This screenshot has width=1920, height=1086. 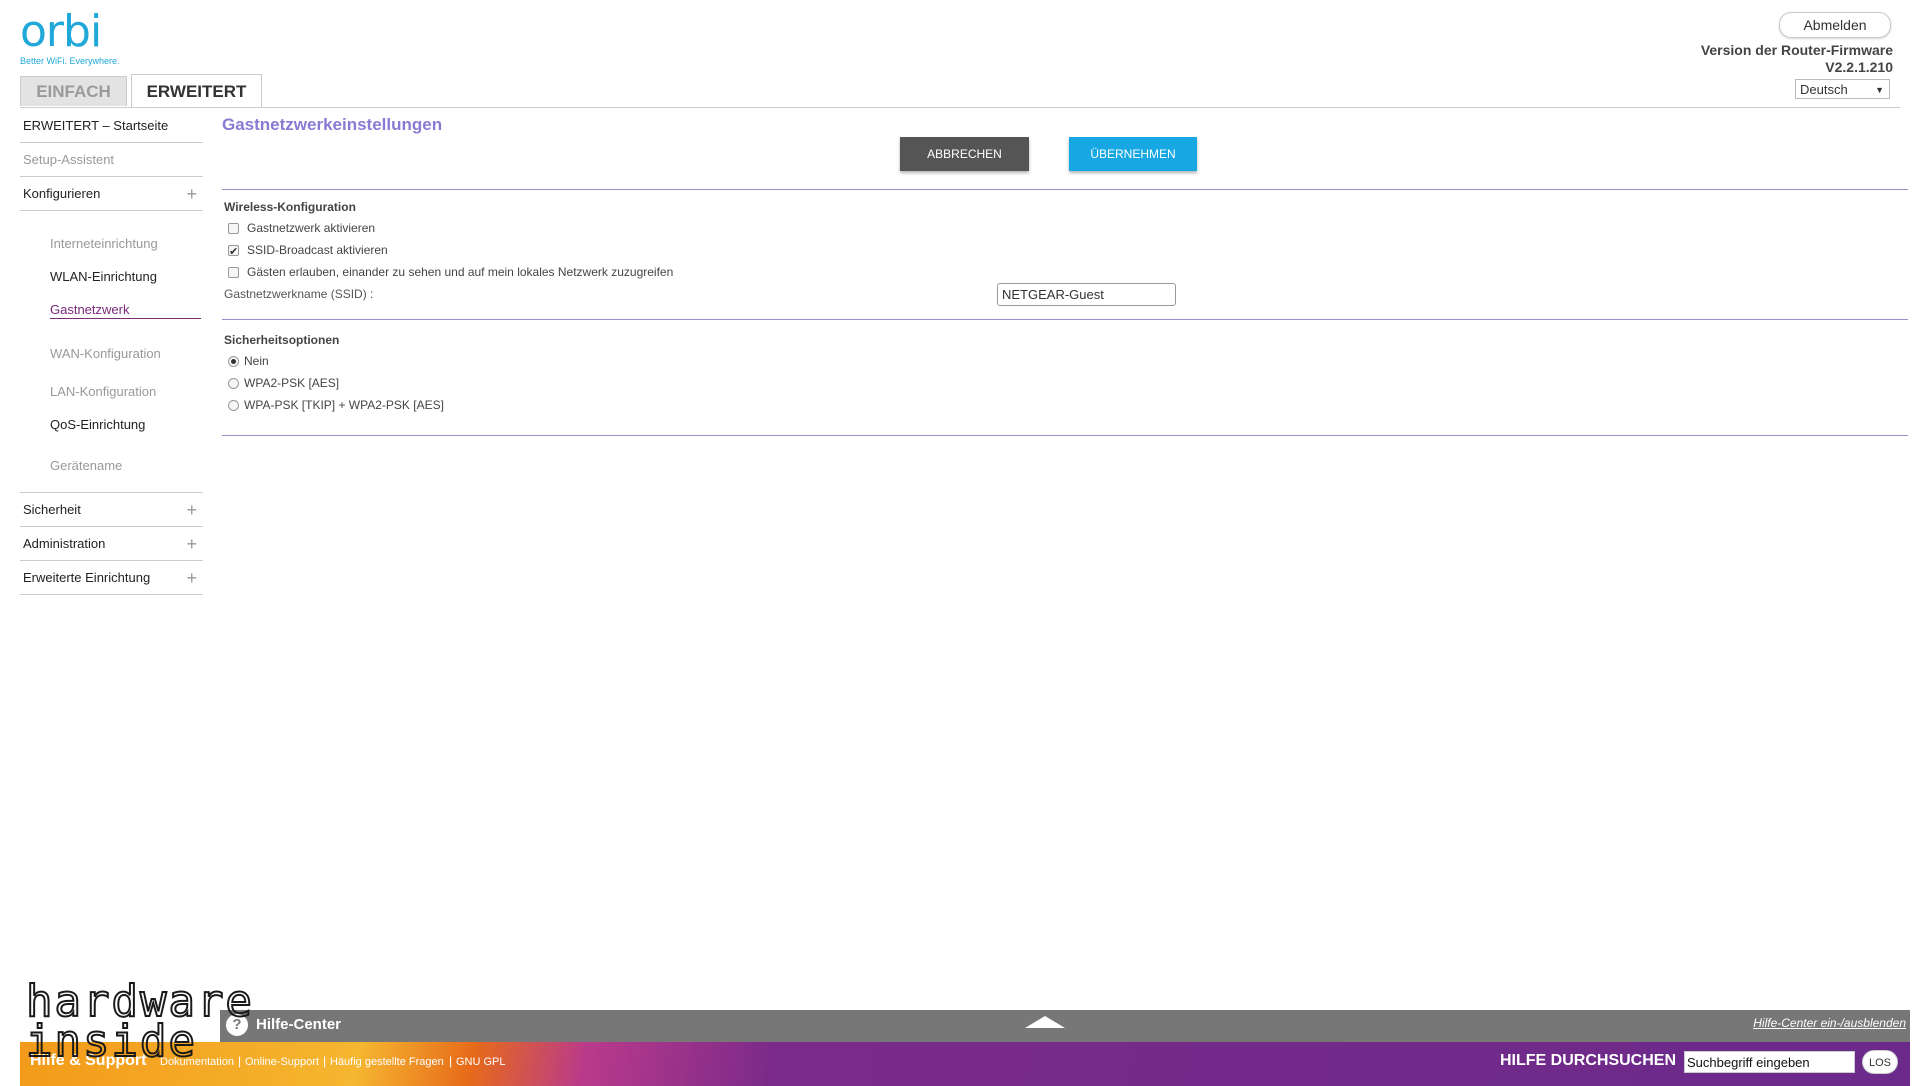 I want to click on ssid-broadcast-checkbox, so click(x=233, y=252).